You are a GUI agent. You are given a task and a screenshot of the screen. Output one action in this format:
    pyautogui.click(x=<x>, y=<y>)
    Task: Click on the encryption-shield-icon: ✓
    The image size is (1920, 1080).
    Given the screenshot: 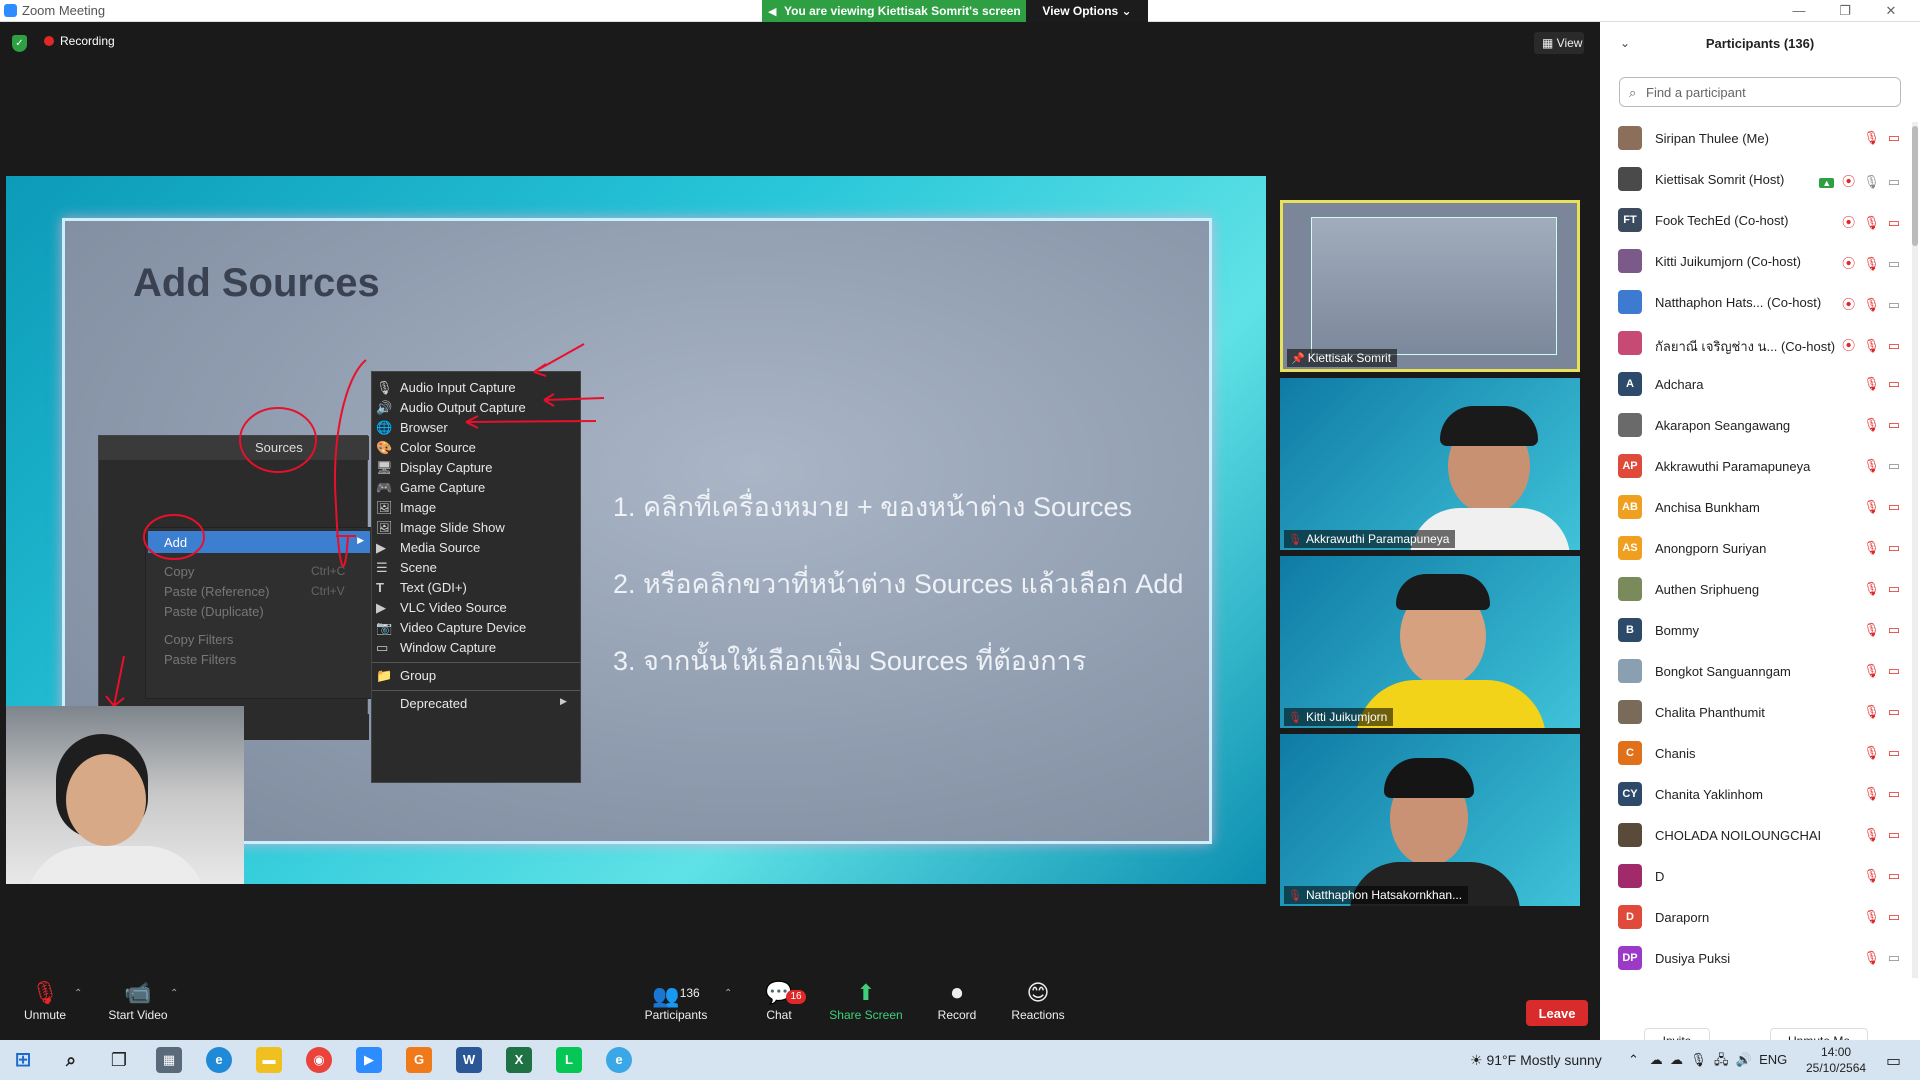 What is the action you would take?
    pyautogui.click(x=19, y=43)
    